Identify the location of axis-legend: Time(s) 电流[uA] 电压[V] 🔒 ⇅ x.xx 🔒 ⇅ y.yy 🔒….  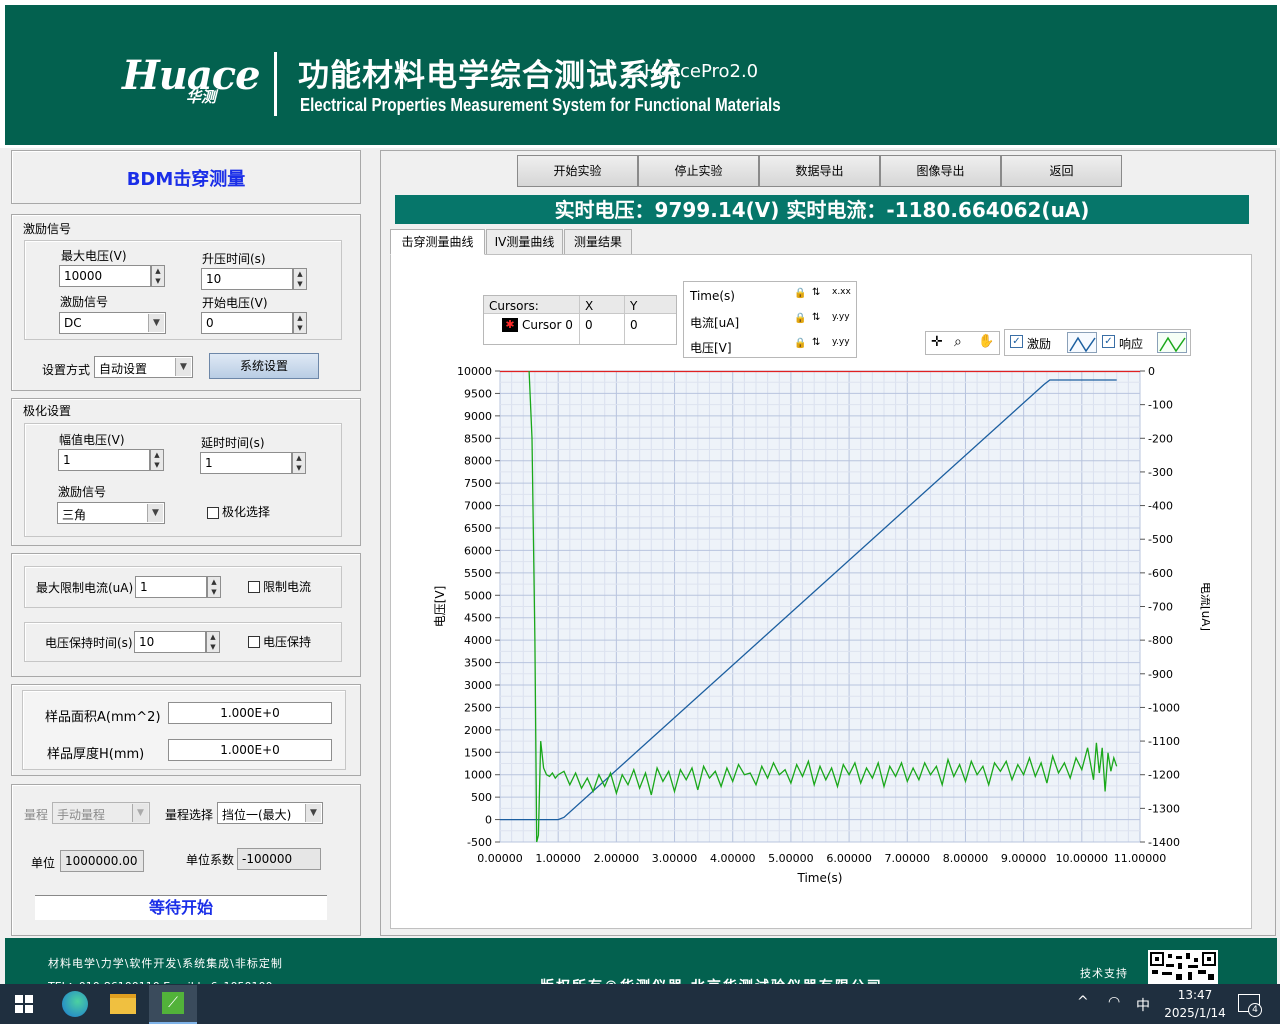
(770, 319).